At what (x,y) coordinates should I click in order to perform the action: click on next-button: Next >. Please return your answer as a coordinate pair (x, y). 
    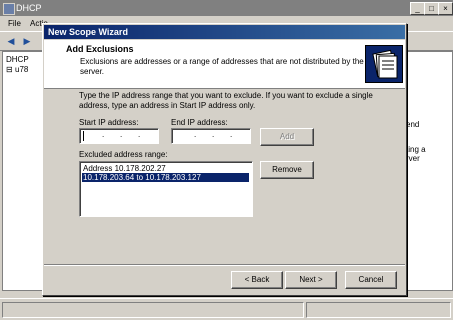
    Looking at the image, I should click on (311, 280).